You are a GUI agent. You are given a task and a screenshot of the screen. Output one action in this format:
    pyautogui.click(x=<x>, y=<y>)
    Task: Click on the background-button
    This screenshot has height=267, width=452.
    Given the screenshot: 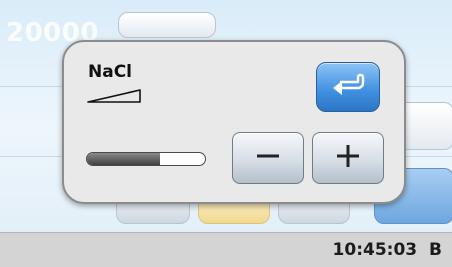 What is the action you would take?
    pyautogui.click(x=167, y=25)
    